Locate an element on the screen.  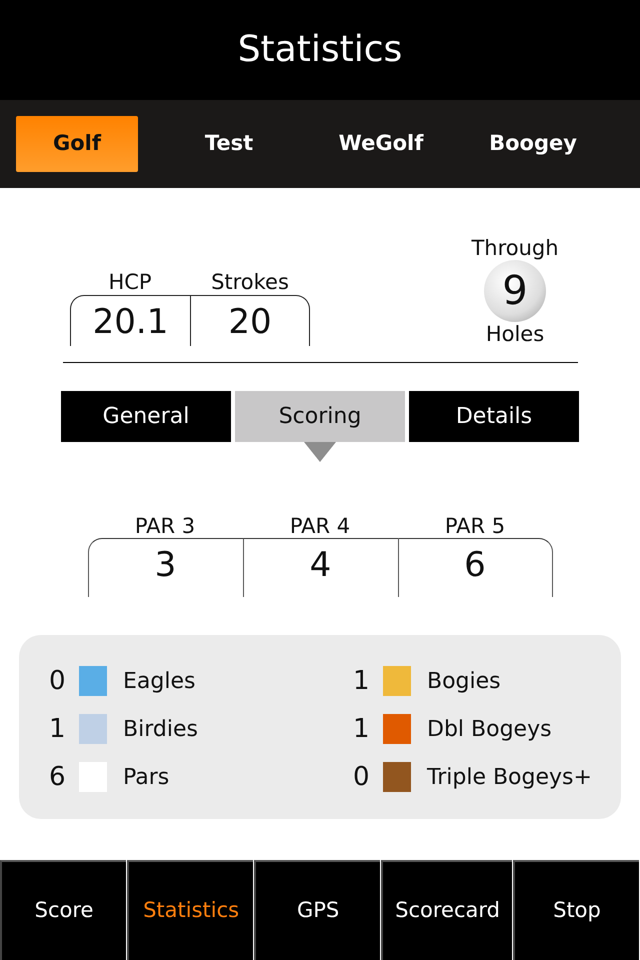
stat-value: 20.1 is located at coordinates (130, 320).